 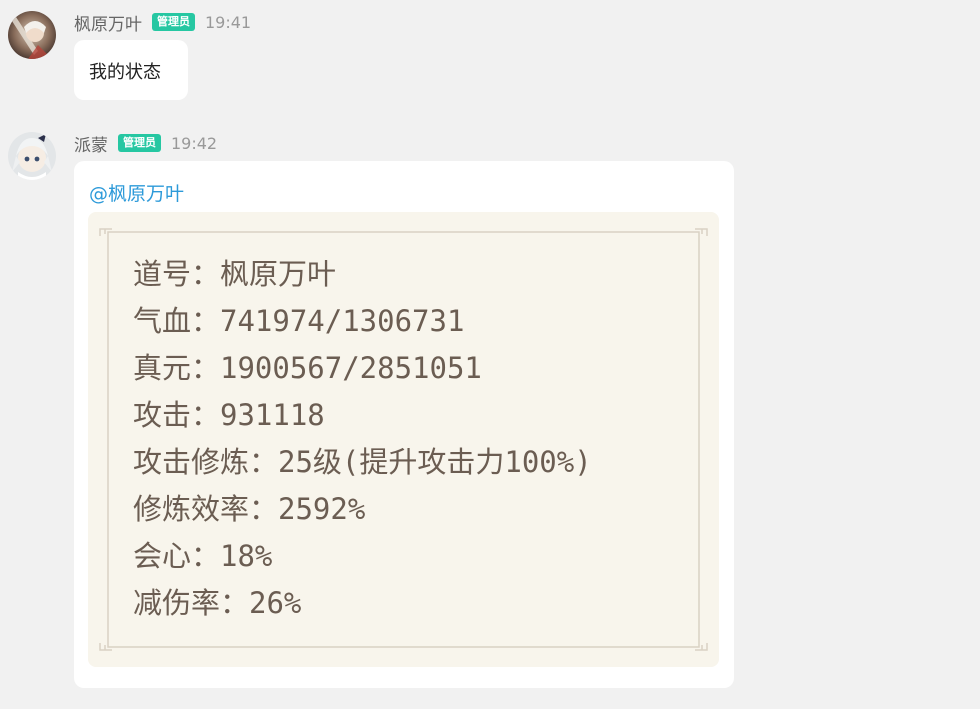 I want to click on stat-hp: 气血：741974/1306731, so click(x=299, y=321).